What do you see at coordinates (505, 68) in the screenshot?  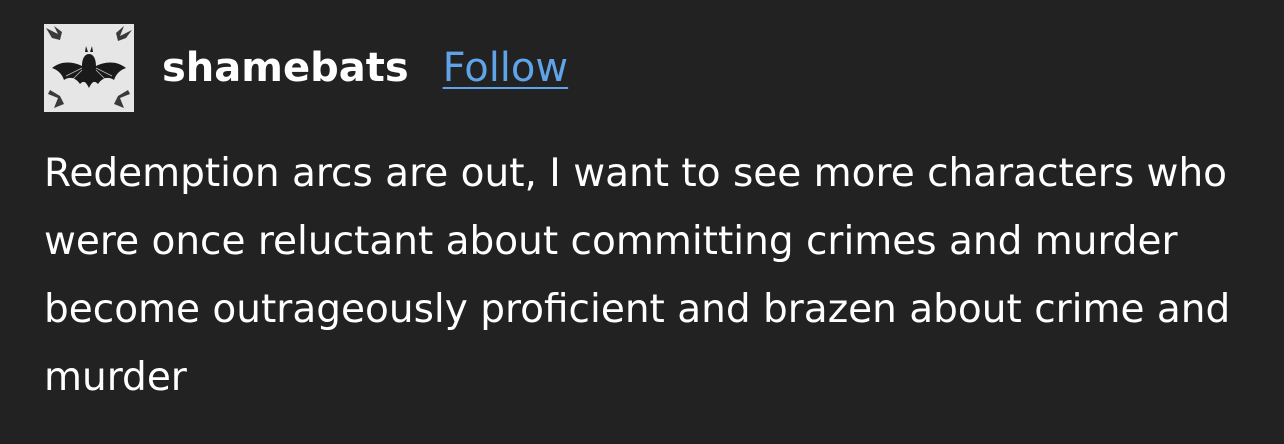 I see `follow-link: Follow` at bounding box center [505, 68].